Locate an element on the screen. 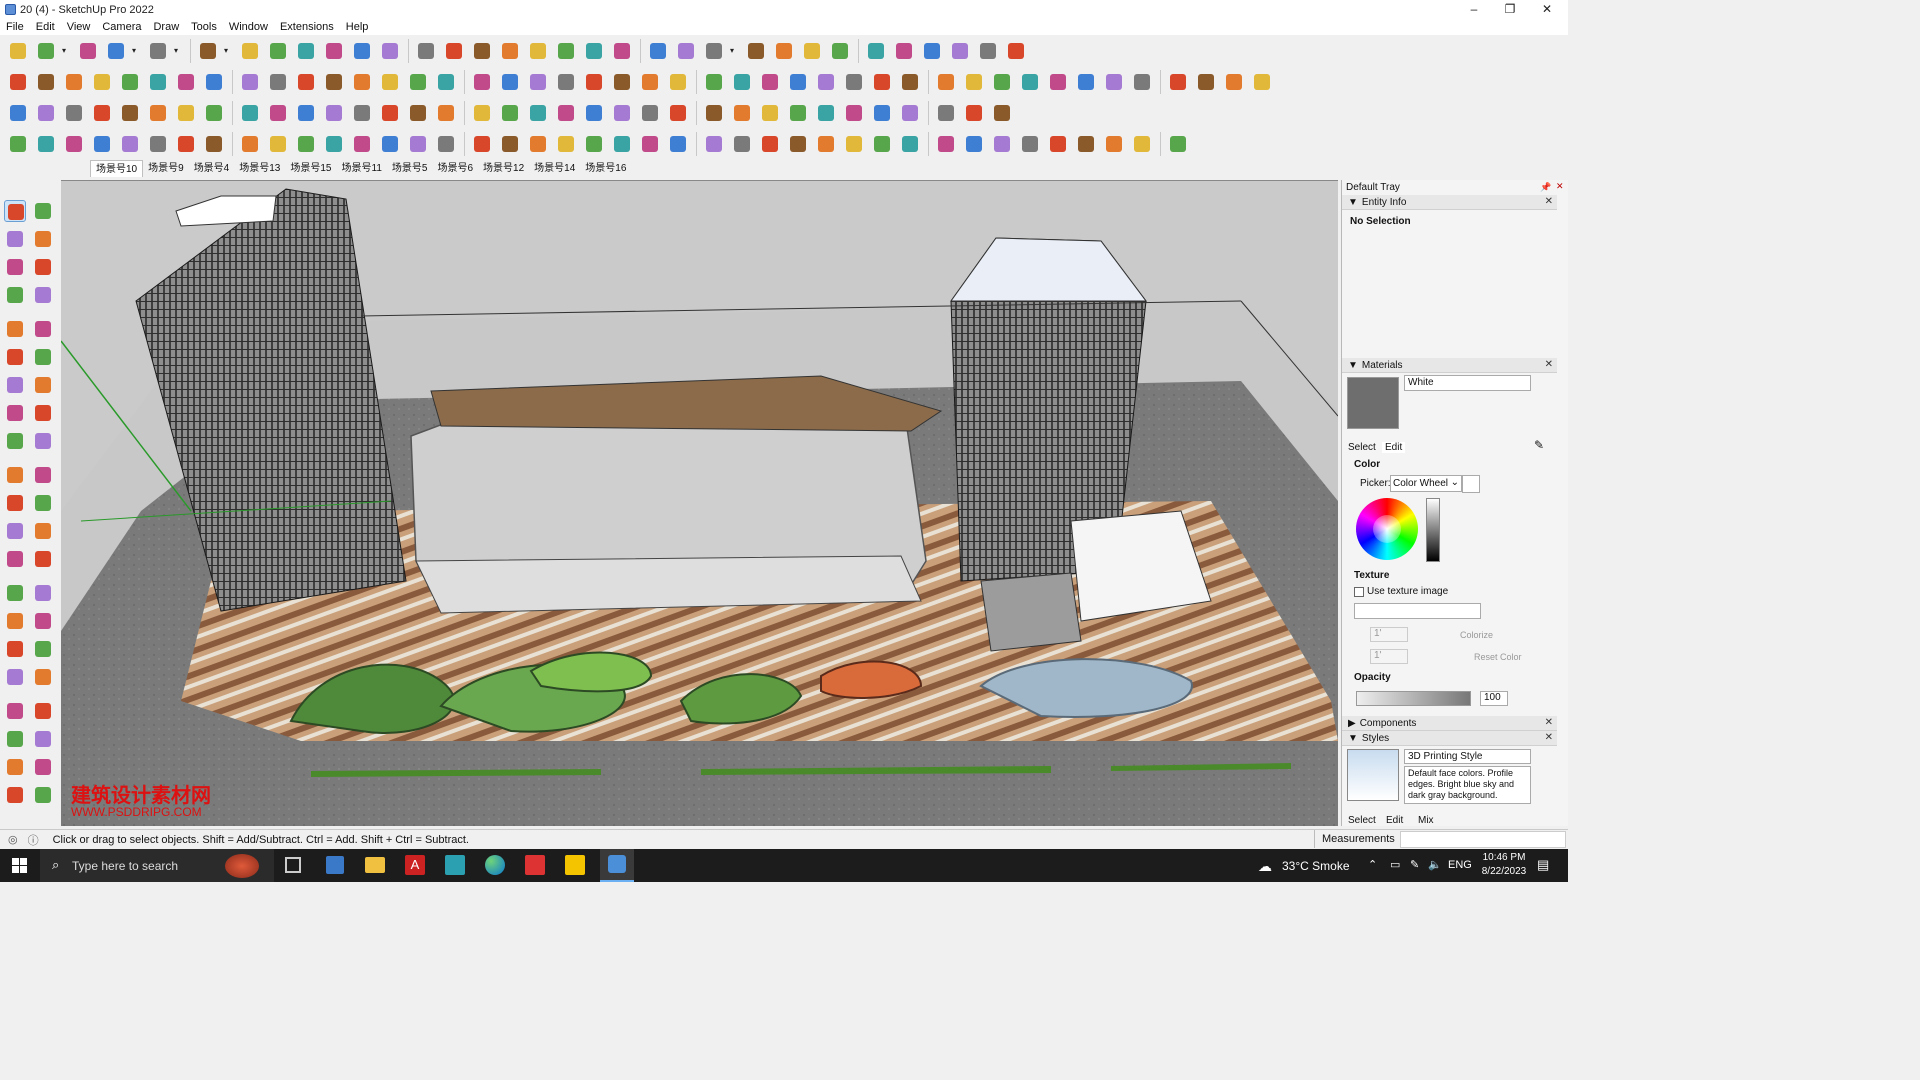 The width and height of the screenshot is (1920, 1080). tab-edit: Edit is located at coordinates (1394, 447).